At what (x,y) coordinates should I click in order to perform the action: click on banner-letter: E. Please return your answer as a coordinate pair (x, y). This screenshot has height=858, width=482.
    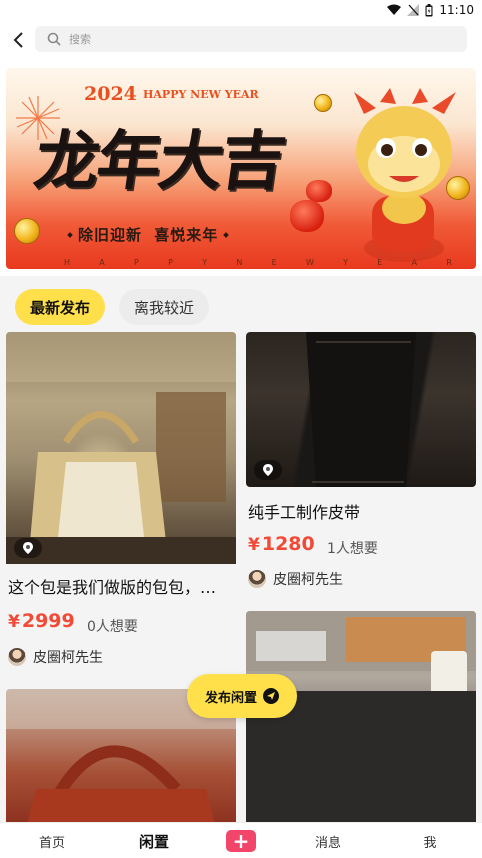
    Looking at the image, I should click on (275, 262).